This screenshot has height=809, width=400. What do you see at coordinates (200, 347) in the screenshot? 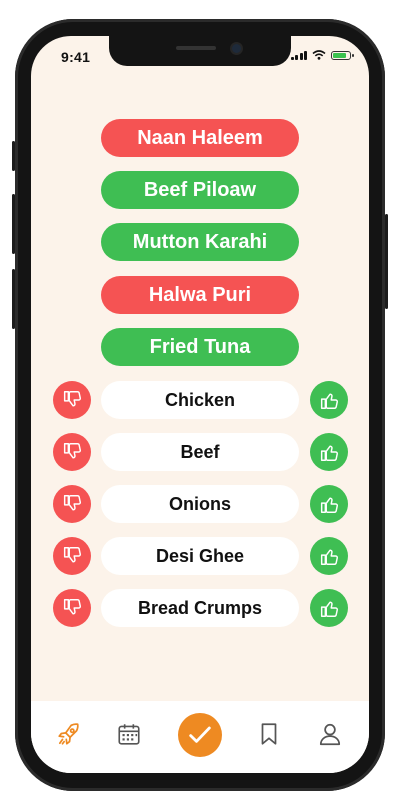
I see `dish-button: Fried Tuna` at bounding box center [200, 347].